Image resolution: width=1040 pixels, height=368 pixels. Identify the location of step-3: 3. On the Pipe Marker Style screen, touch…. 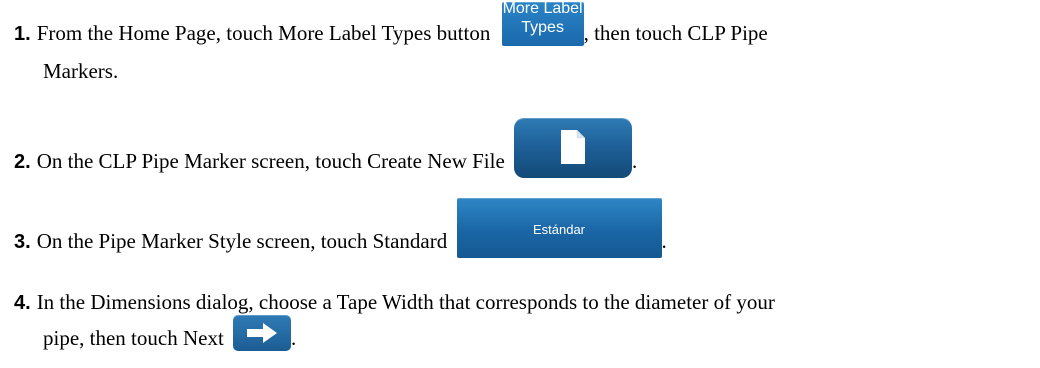
(340, 228).